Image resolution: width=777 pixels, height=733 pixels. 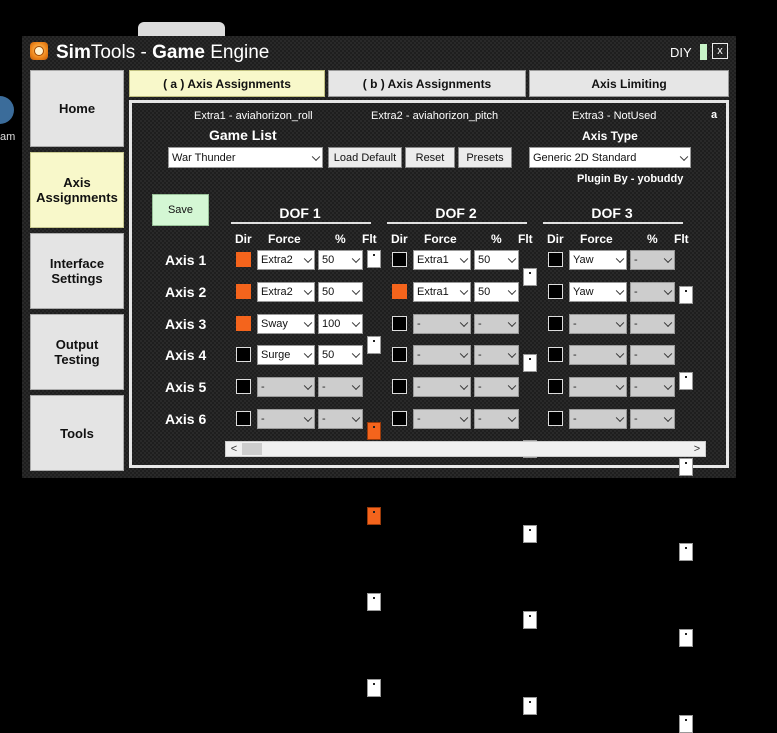 I want to click on axis-label: Axis 1, so click(x=186, y=260).